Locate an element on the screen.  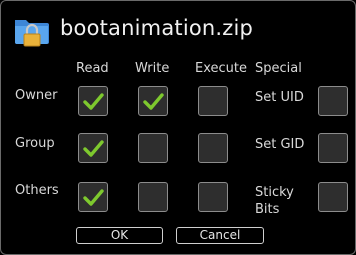
others-read-checkbox is located at coordinates (93, 197).